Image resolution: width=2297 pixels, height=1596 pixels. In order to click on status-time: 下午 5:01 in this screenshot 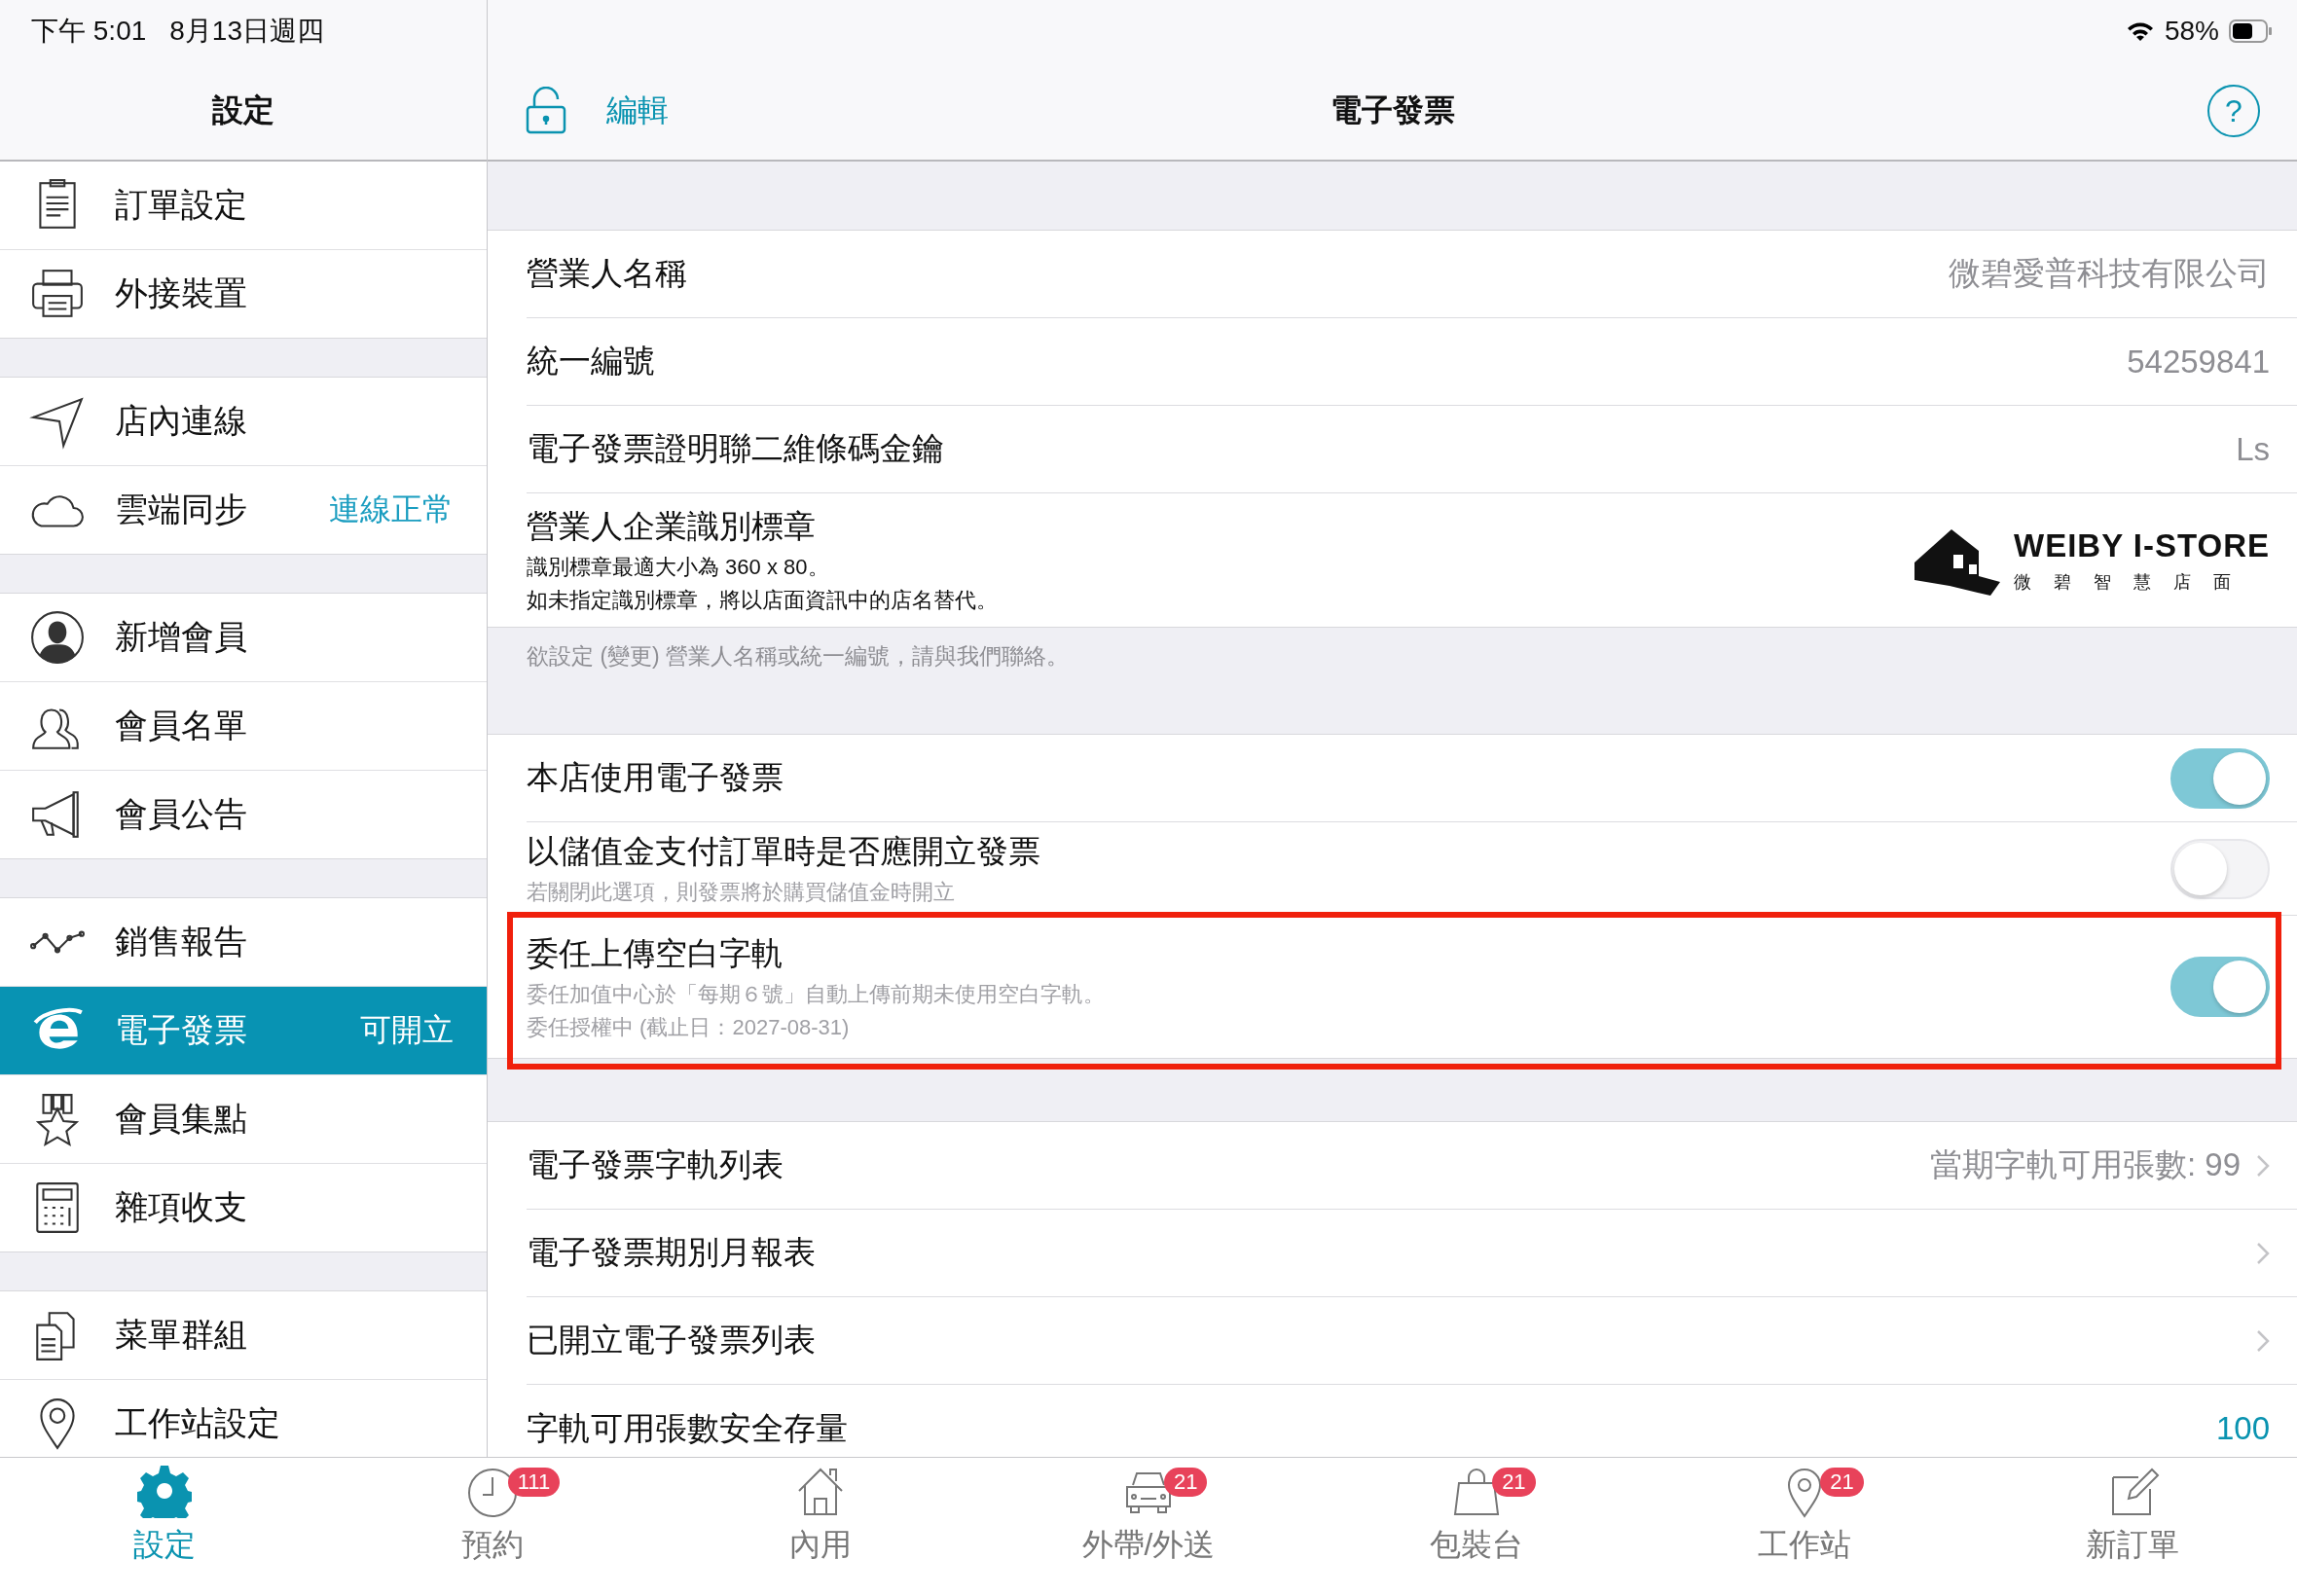, I will do `click(89, 32)`.